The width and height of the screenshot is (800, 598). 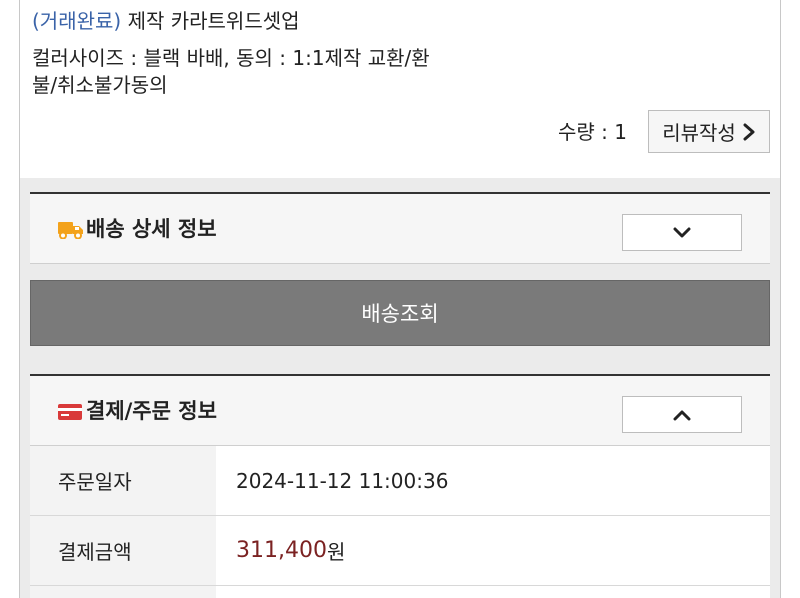 What do you see at coordinates (123, 550) in the screenshot?
I see `payment-amount-label: 결제금액` at bounding box center [123, 550].